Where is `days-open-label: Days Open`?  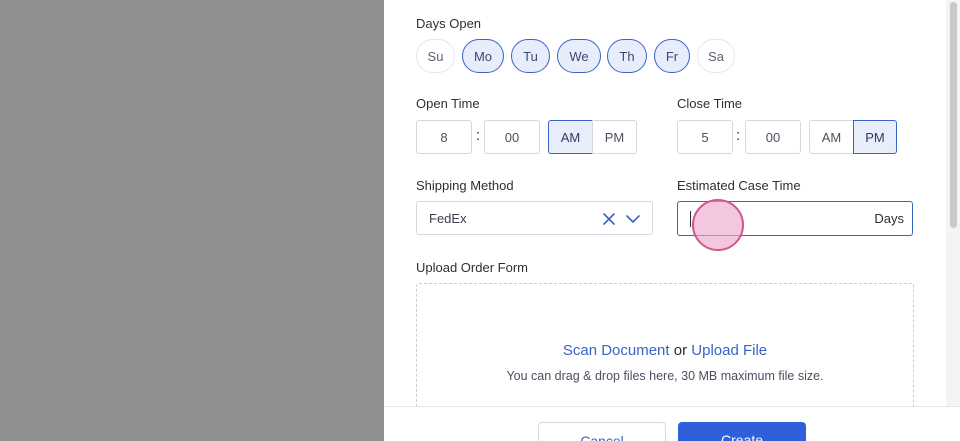
days-open-label: Days Open is located at coordinates (449, 23).